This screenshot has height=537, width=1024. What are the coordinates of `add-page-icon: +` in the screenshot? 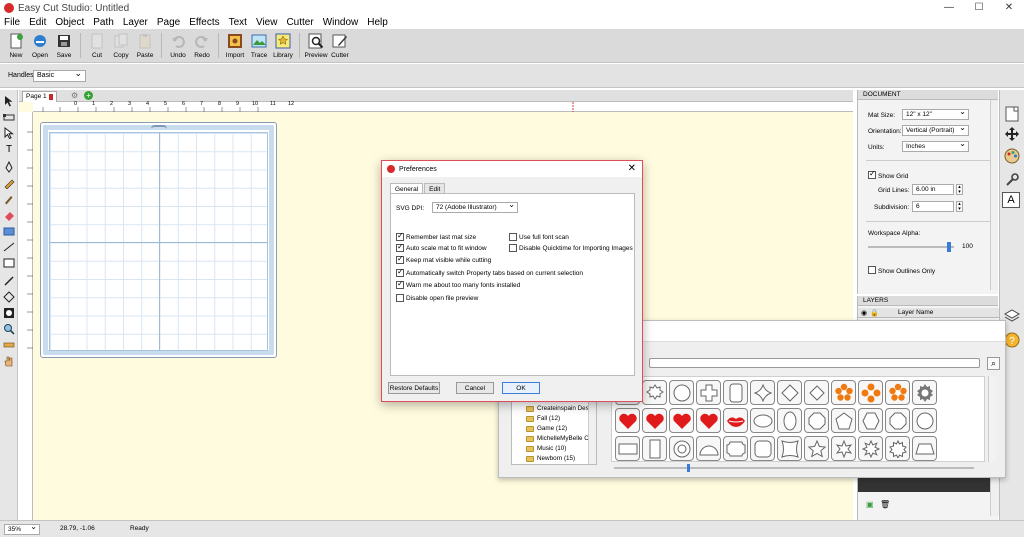 It's located at (88, 95).